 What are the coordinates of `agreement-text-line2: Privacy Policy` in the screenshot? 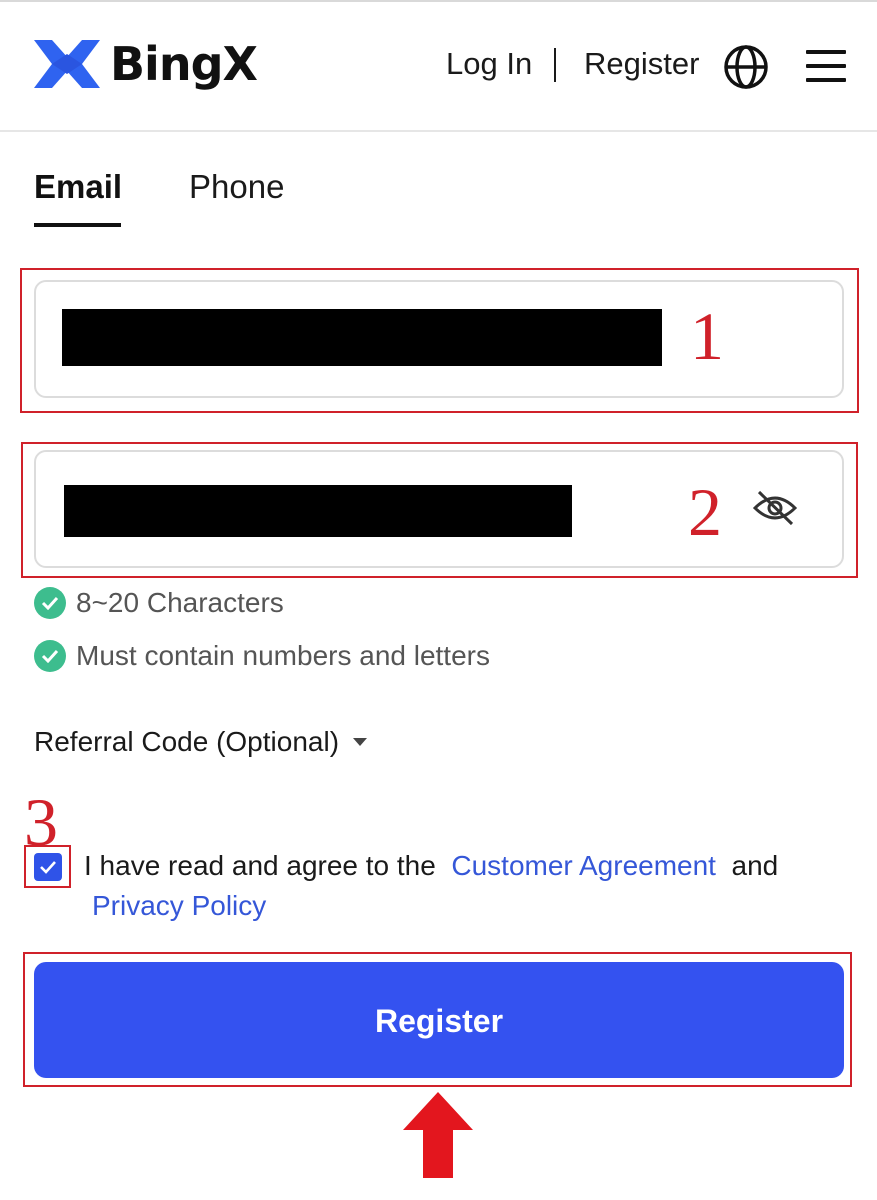 It's located at (179, 906).